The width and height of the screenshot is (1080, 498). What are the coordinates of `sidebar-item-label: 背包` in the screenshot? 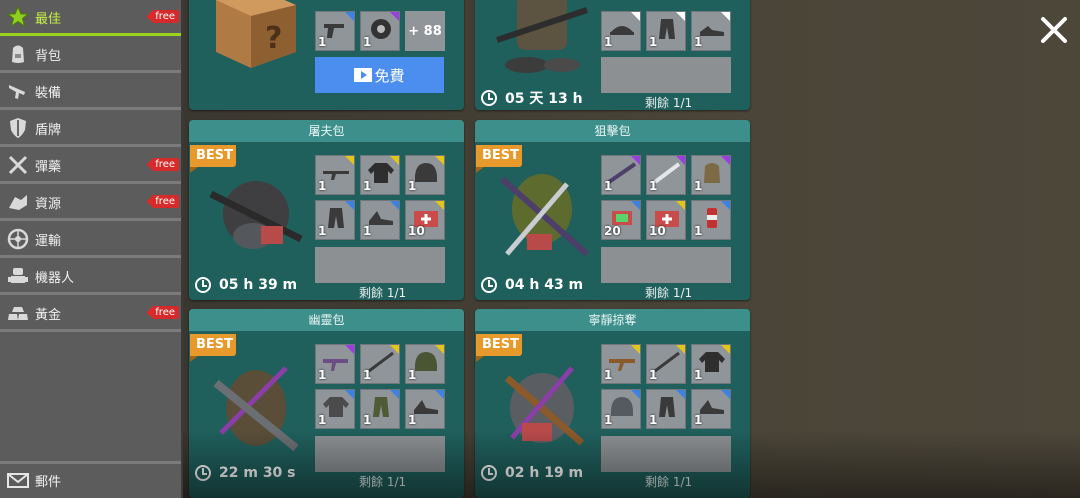 It's located at (48, 56).